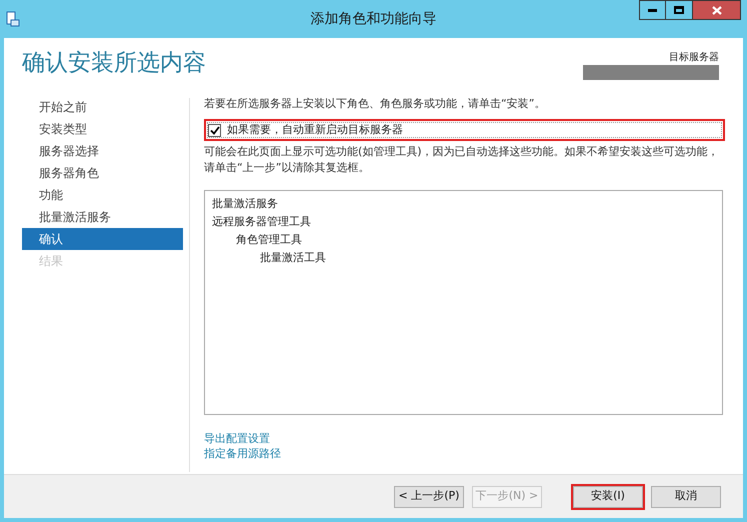  What do you see at coordinates (464, 130) in the screenshot?
I see `restart-checkbox-row: 如果需要，自动重新启动目标服务器` at bounding box center [464, 130].